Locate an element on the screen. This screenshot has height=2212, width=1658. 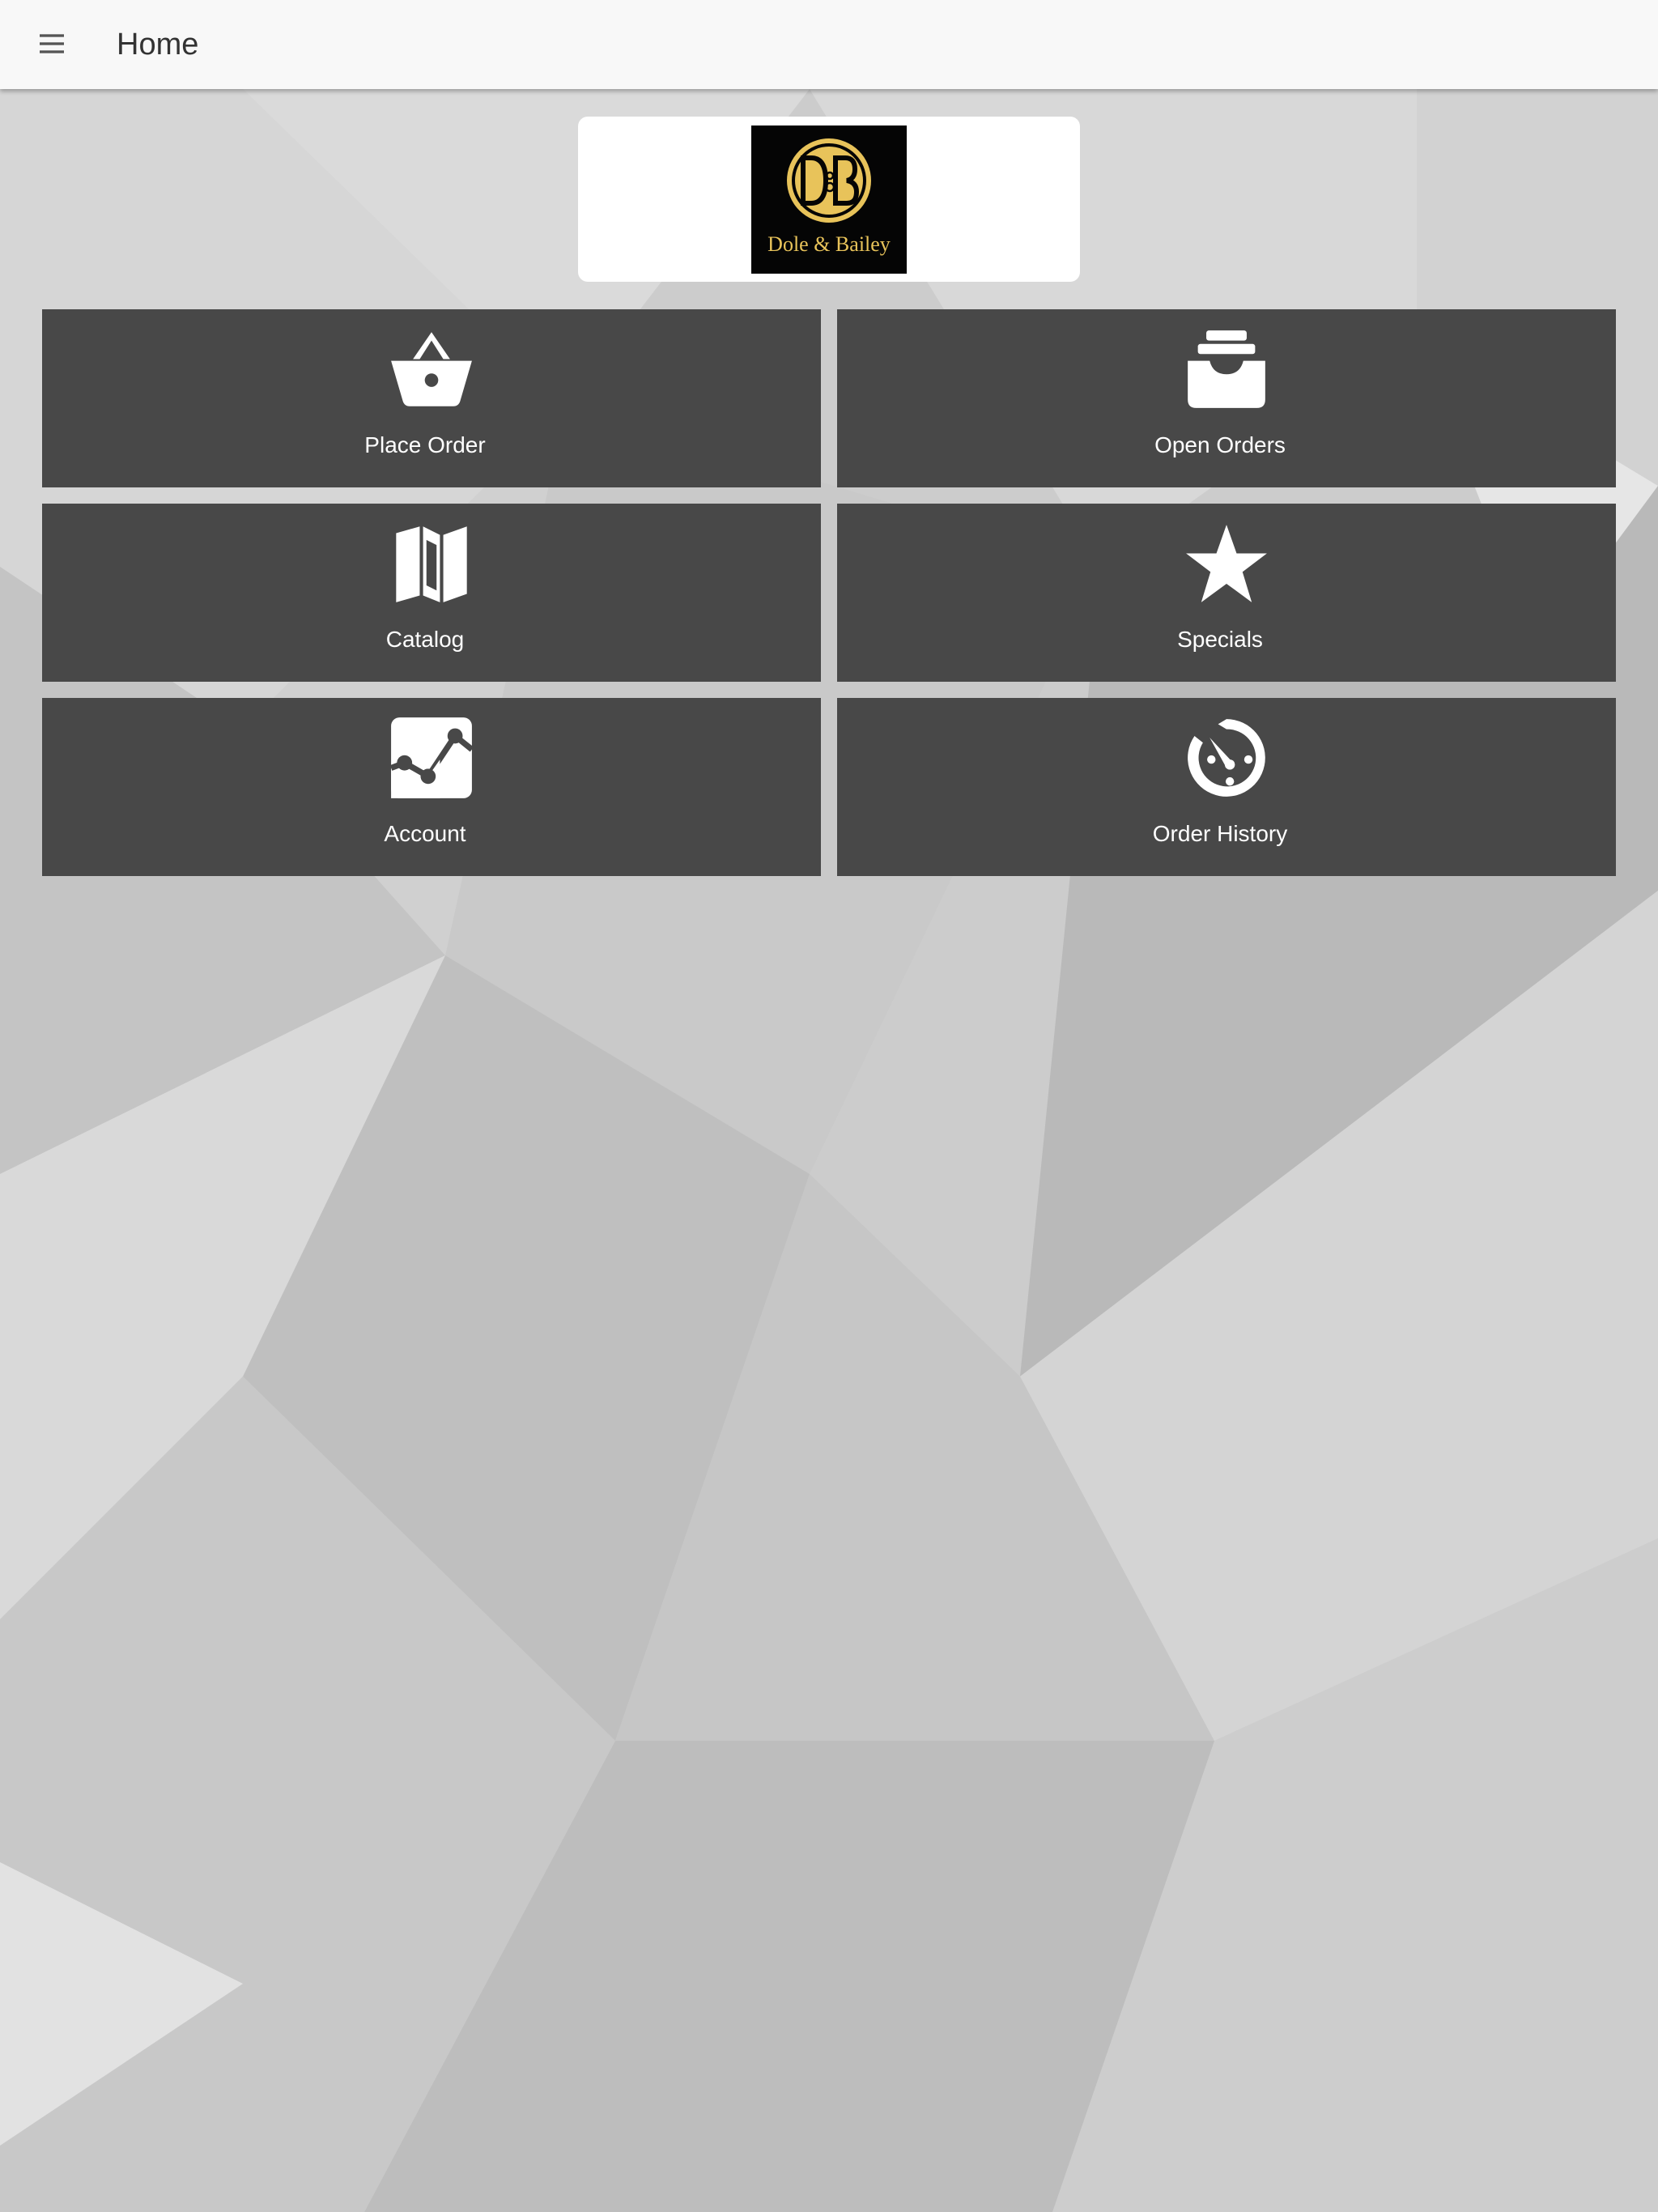
account-label: Account is located at coordinates (425, 834).